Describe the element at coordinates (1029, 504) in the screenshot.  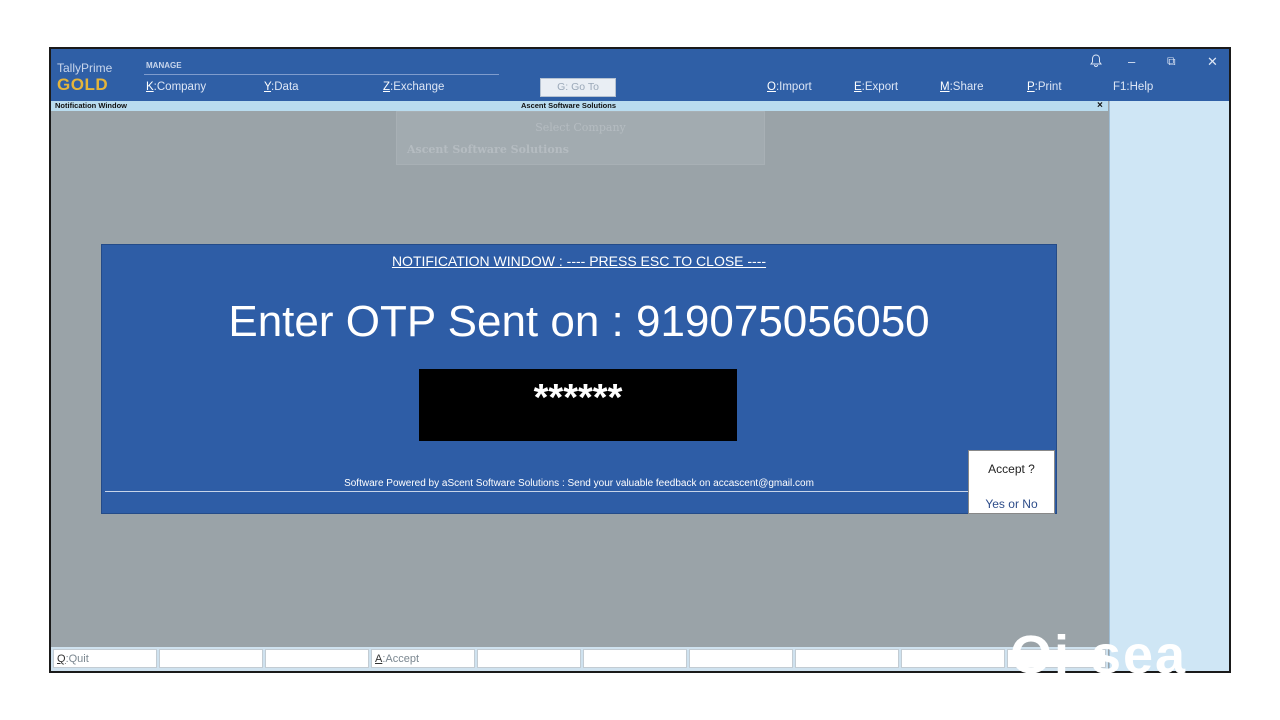
I see `no-button: No` at that location.